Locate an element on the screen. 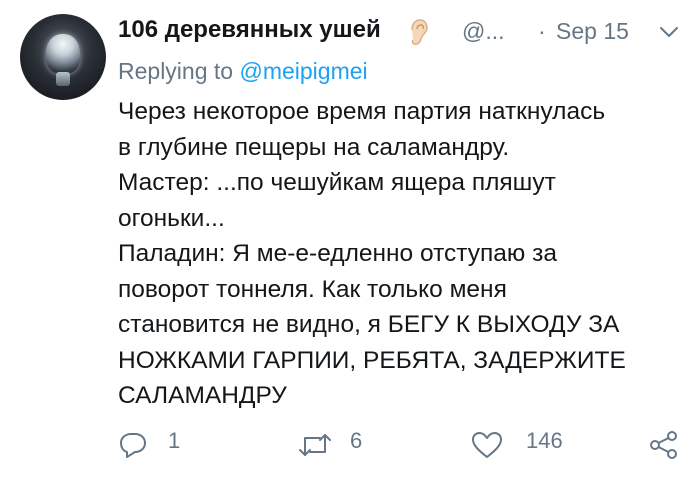  chevron-down-icon is located at coordinates (669, 32).